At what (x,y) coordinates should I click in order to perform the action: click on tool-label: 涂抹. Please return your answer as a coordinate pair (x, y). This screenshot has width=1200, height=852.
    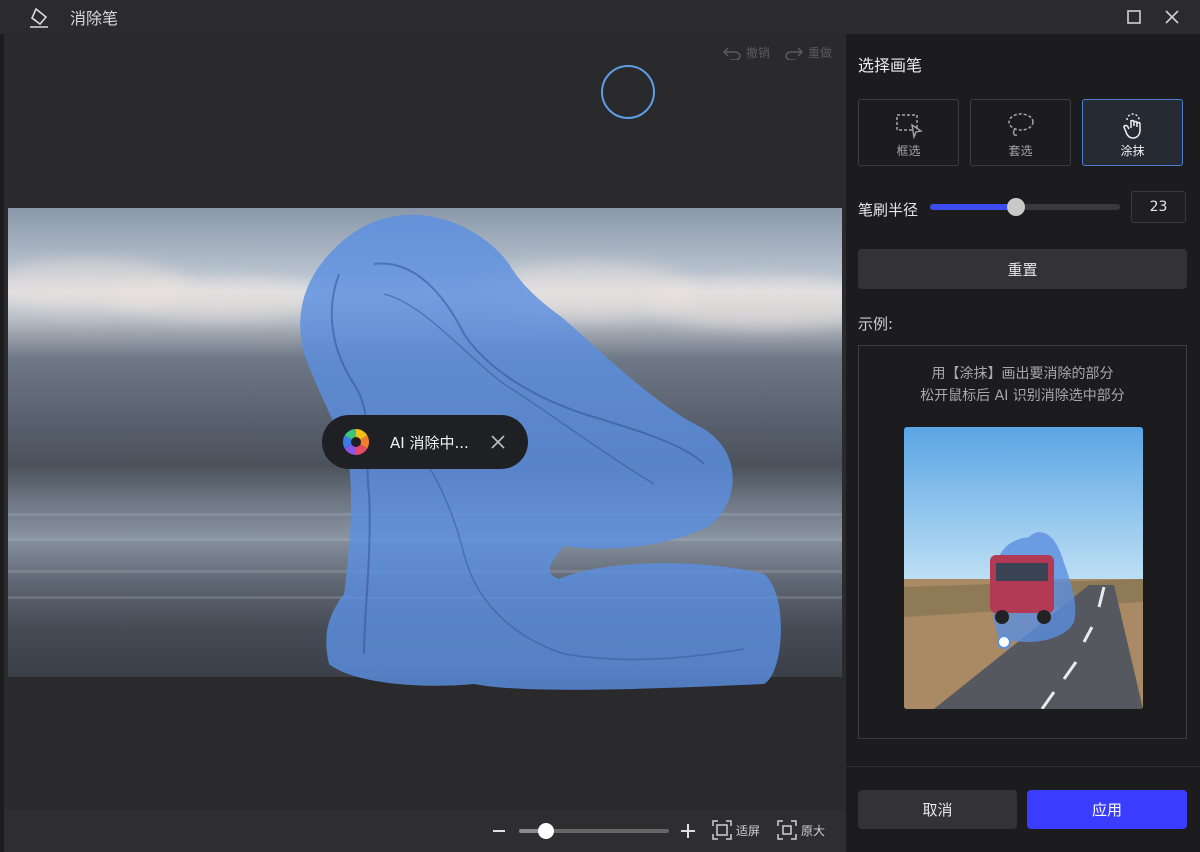
    Looking at the image, I should click on (1132, 151).